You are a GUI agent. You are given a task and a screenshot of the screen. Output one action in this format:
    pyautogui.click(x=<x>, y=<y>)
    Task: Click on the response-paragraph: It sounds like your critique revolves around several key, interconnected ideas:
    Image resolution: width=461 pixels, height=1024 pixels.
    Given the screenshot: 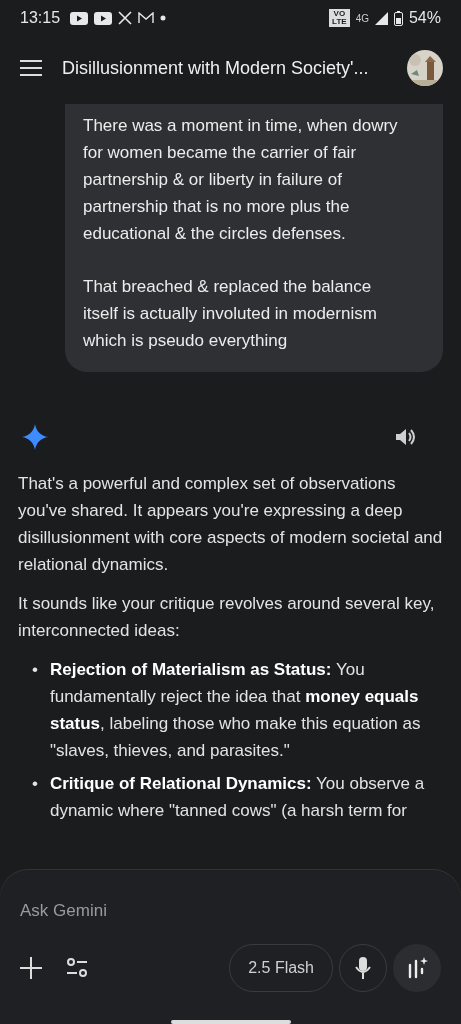 What is the action you would take?
    pyautogui.click(x=227, y=617)
    